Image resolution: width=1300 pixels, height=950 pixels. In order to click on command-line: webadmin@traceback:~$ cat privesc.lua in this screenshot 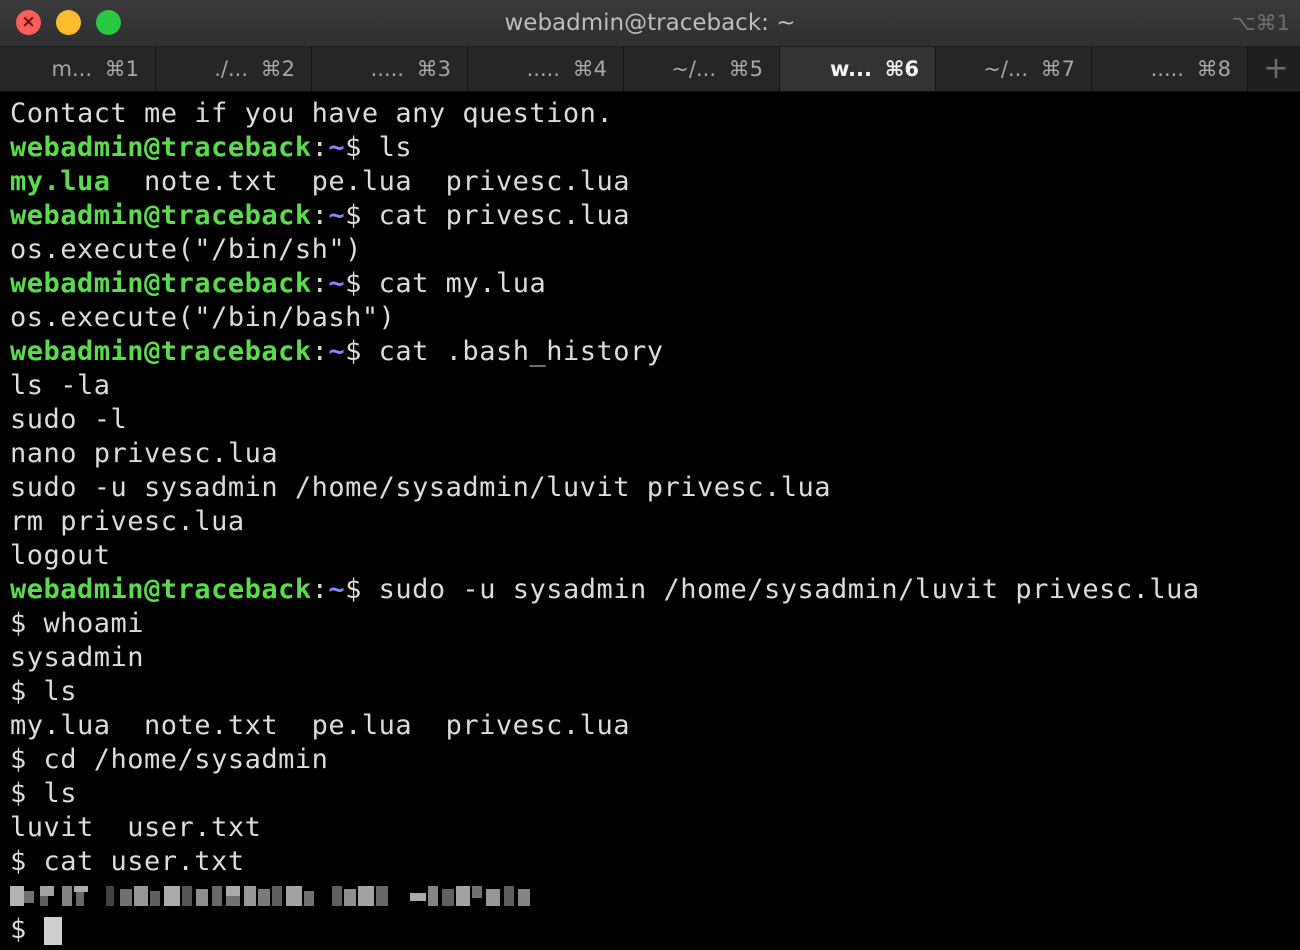, I will do `click(652, 216)`.